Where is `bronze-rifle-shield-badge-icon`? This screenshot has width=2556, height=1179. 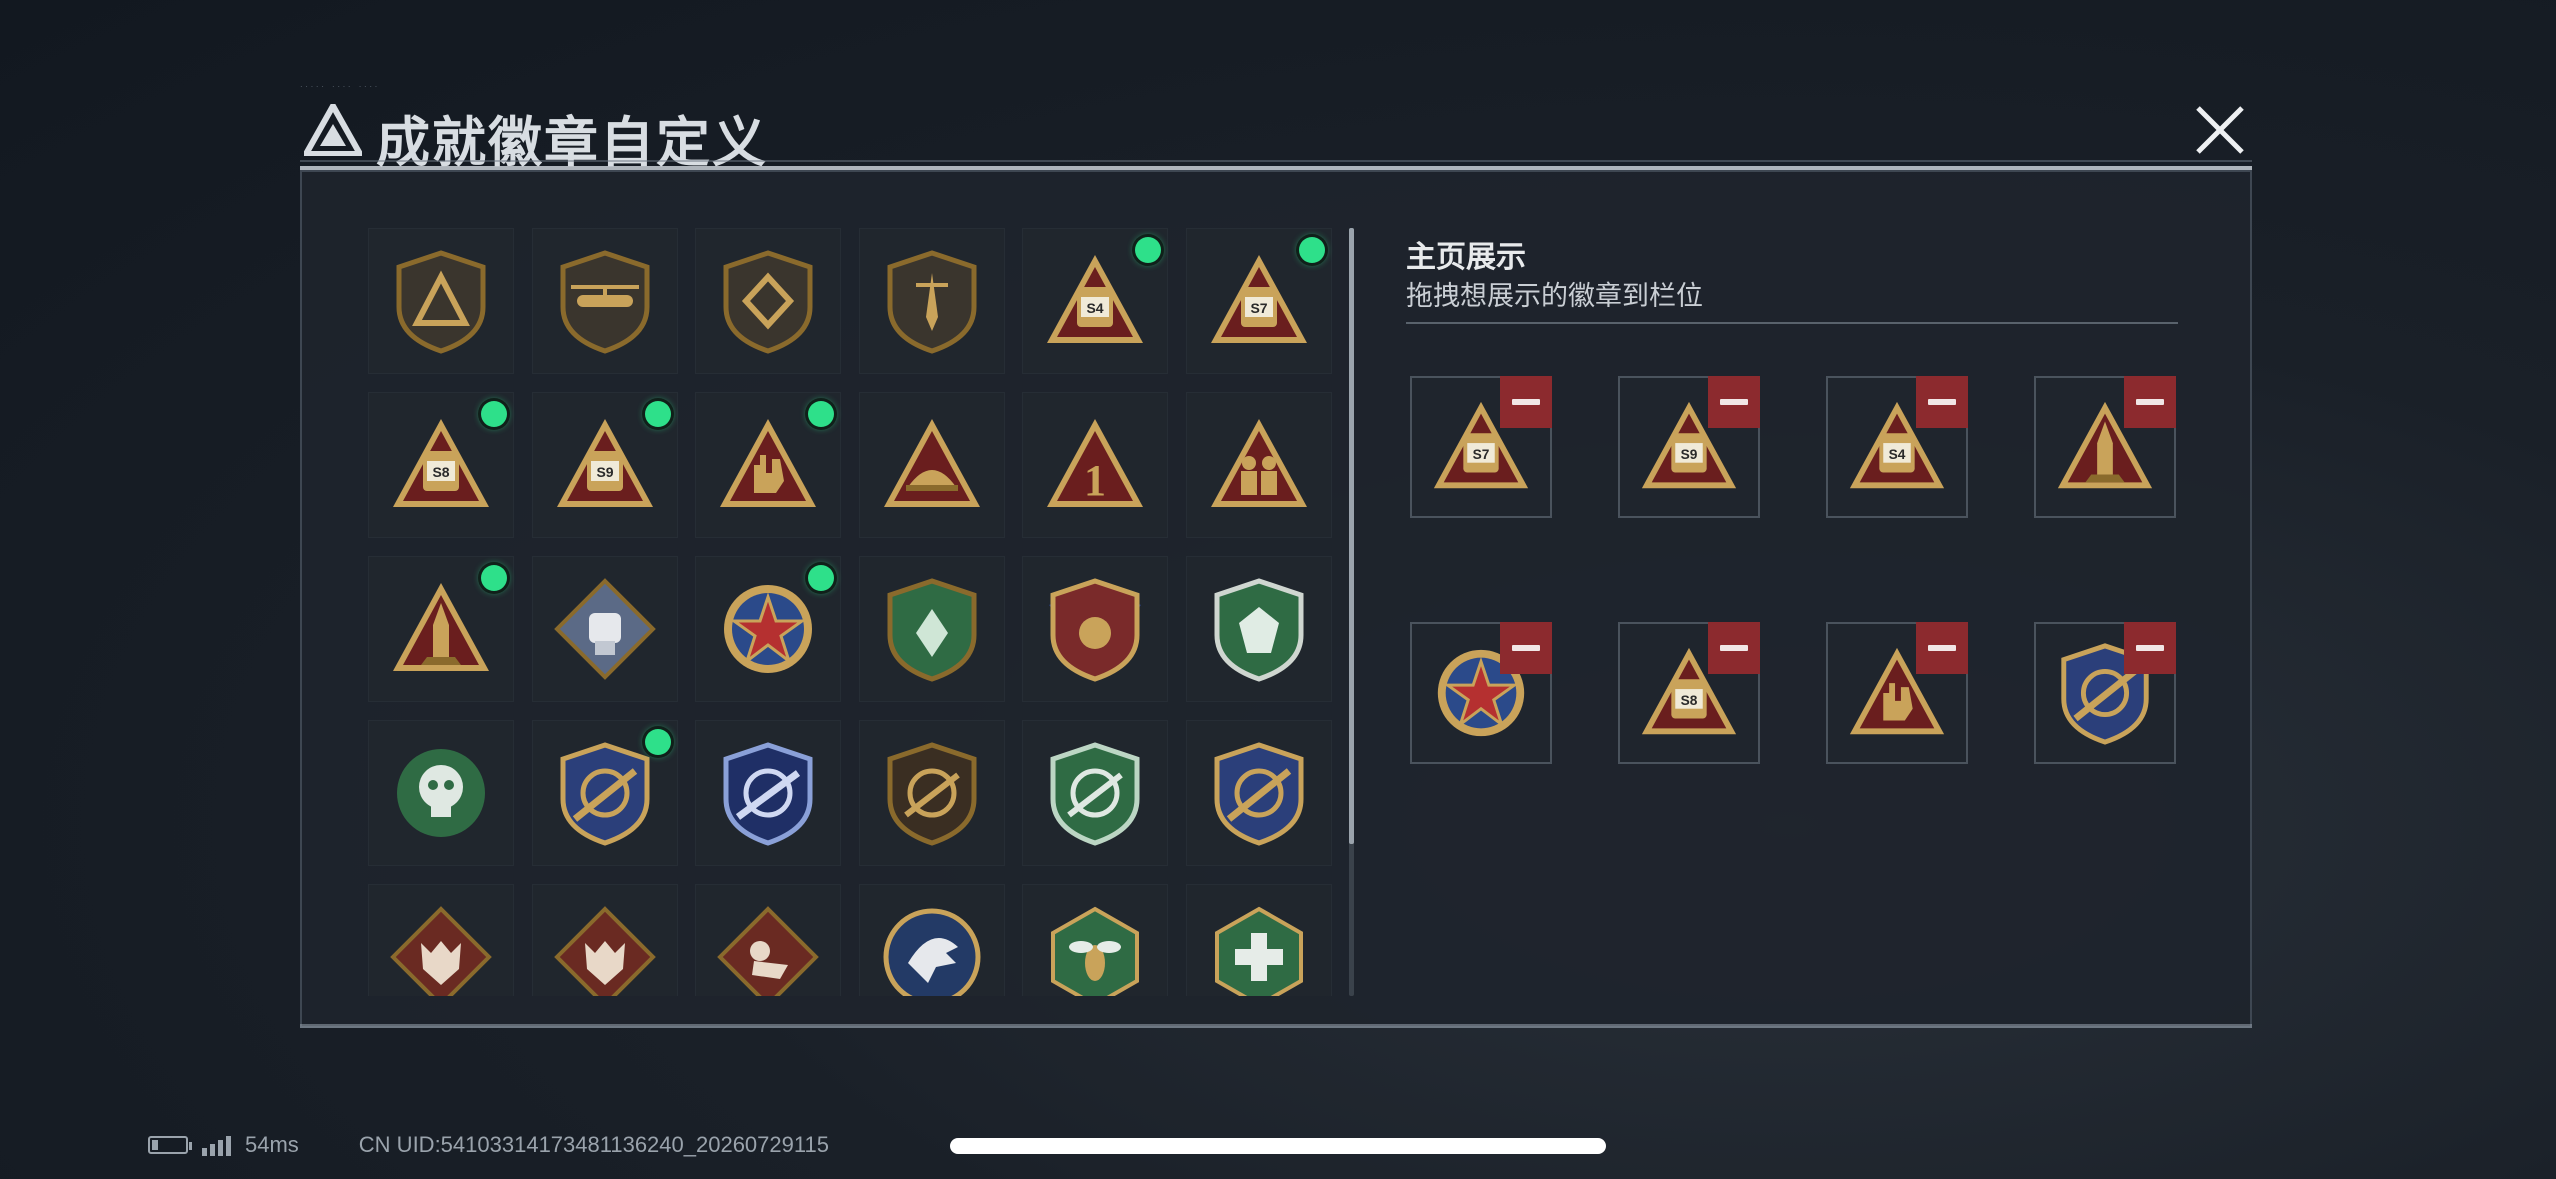 bronze-rifle-shield-badge-icon is located at coordinates (931, 794).